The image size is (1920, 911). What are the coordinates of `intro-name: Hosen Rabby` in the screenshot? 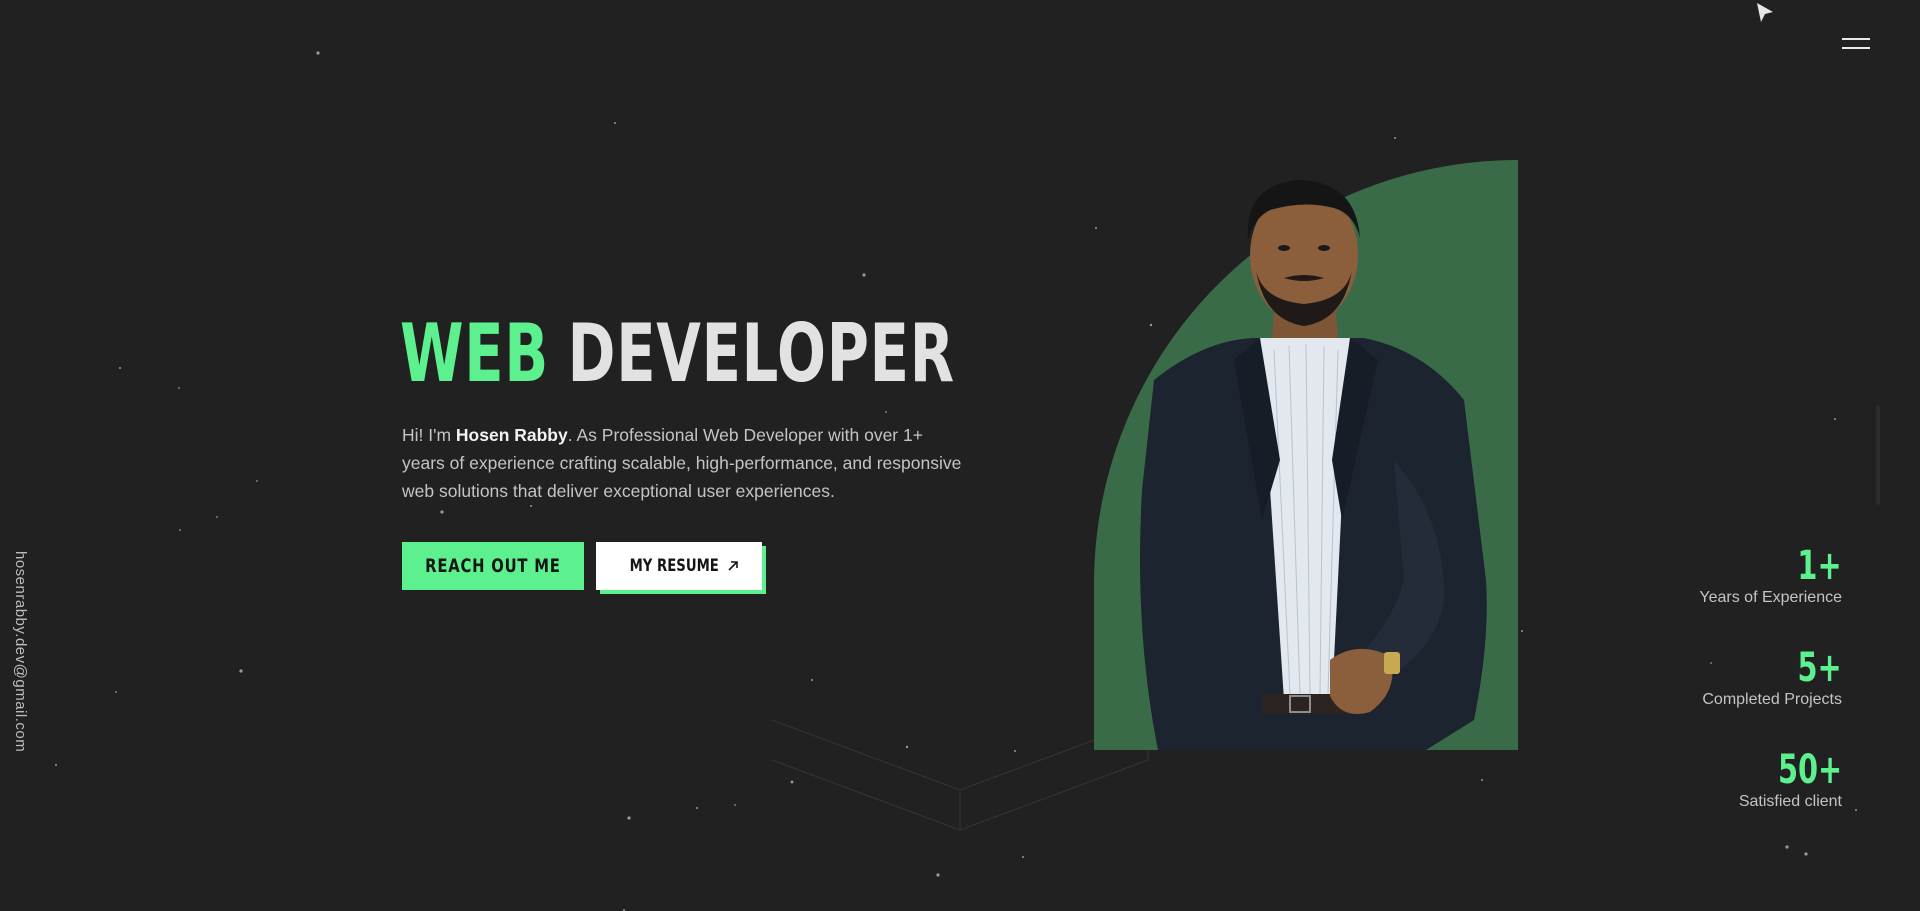 It's located at (511, 435).